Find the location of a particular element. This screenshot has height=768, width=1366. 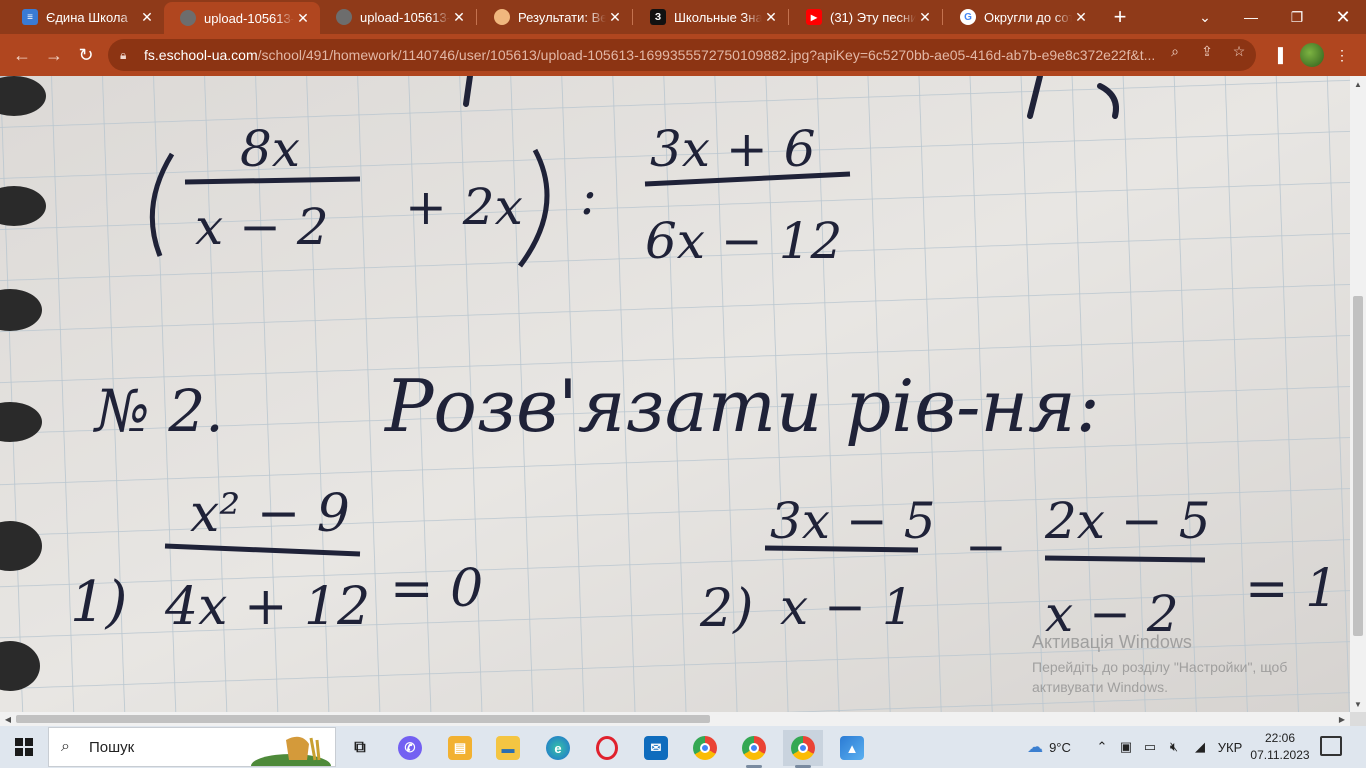

viber-icon: ✆ is located at coordinates (410, 748).